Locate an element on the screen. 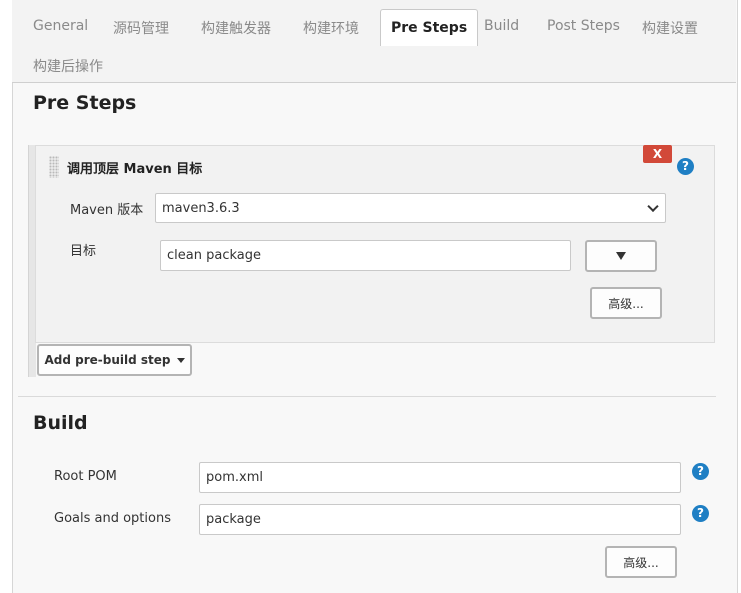  goals-value: clean package is located at coordinates (214, 255).